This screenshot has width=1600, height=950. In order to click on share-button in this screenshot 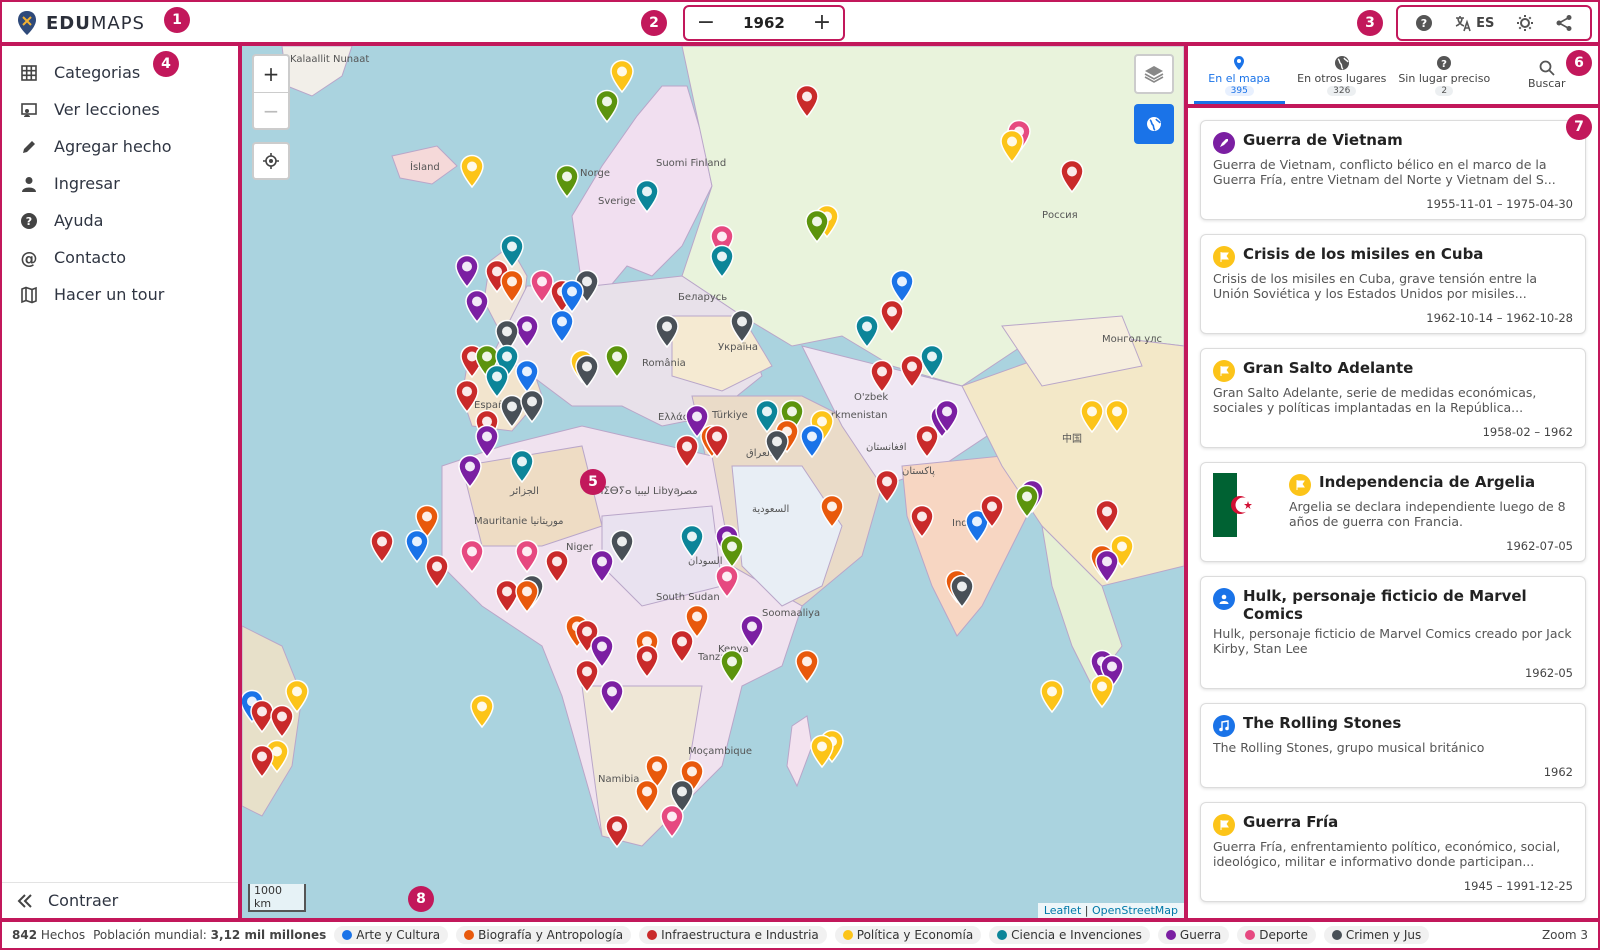, I will do `click(1564, 23)`.